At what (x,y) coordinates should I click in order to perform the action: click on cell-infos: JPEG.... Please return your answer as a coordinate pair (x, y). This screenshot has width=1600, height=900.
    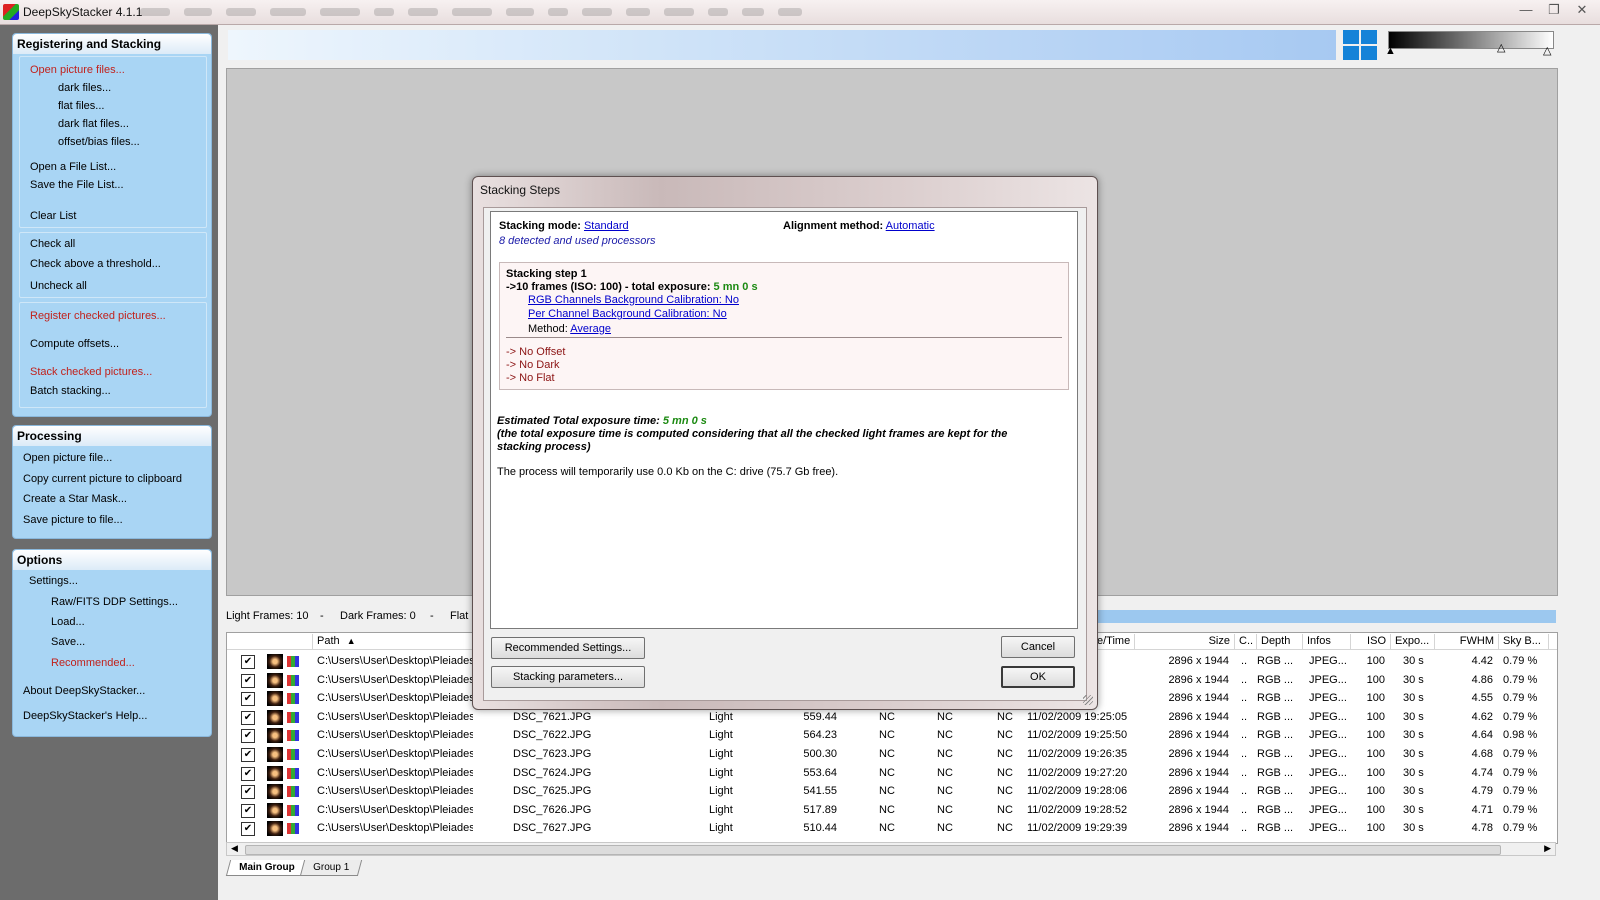
    Looking at the image, I should click on (1328, 735).